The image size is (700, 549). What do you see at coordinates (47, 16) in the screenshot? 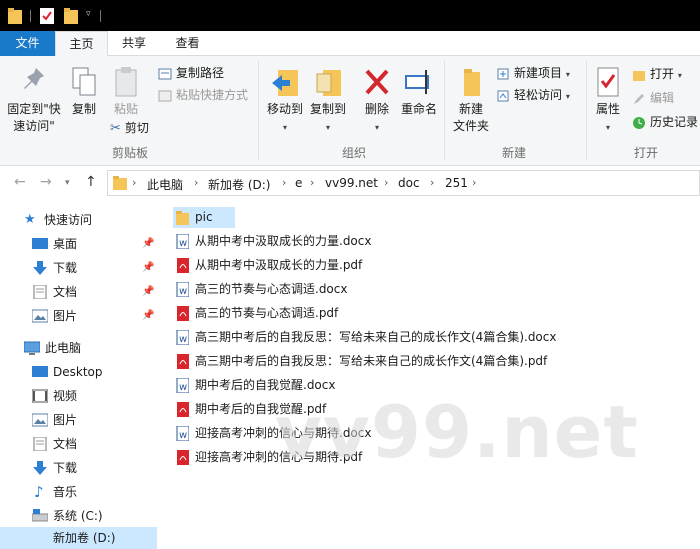
I see `properties-check-icon` at bounding box center [47, 16].